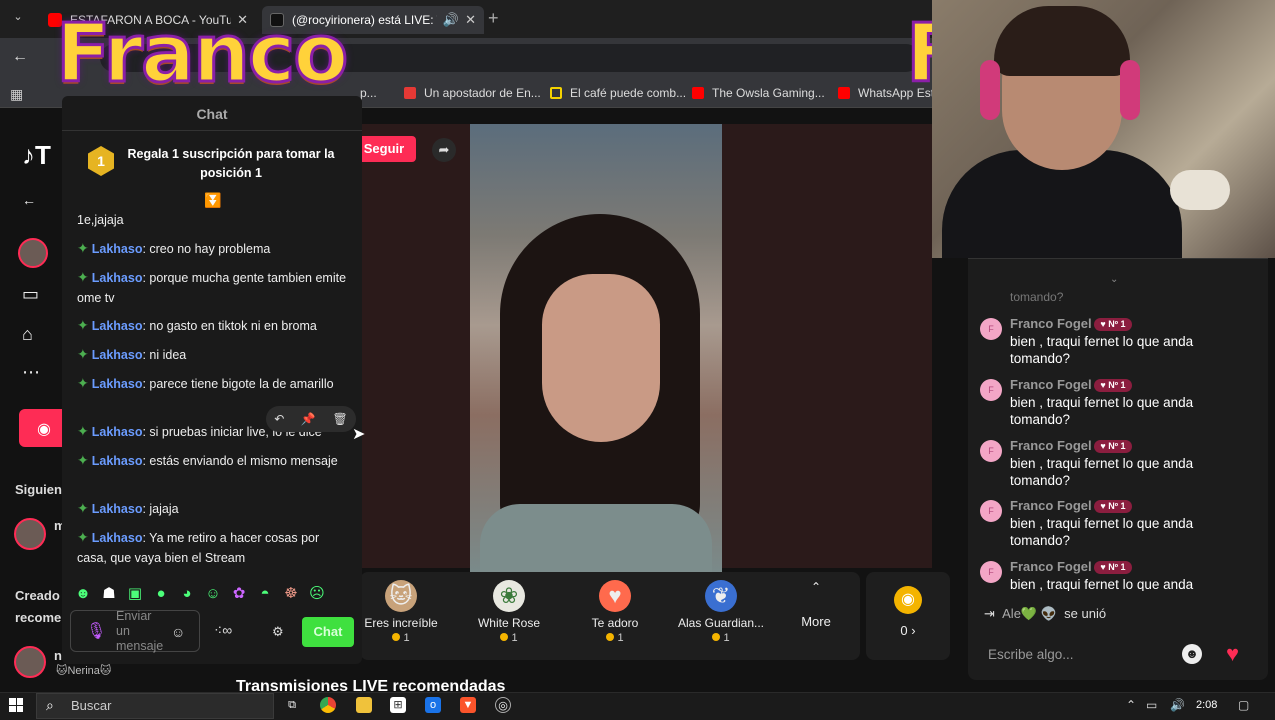 The width and height of the screenshot is (1275, 720). I want to click on taskbar-search-placeholder: Buscar, so click(91, 705).